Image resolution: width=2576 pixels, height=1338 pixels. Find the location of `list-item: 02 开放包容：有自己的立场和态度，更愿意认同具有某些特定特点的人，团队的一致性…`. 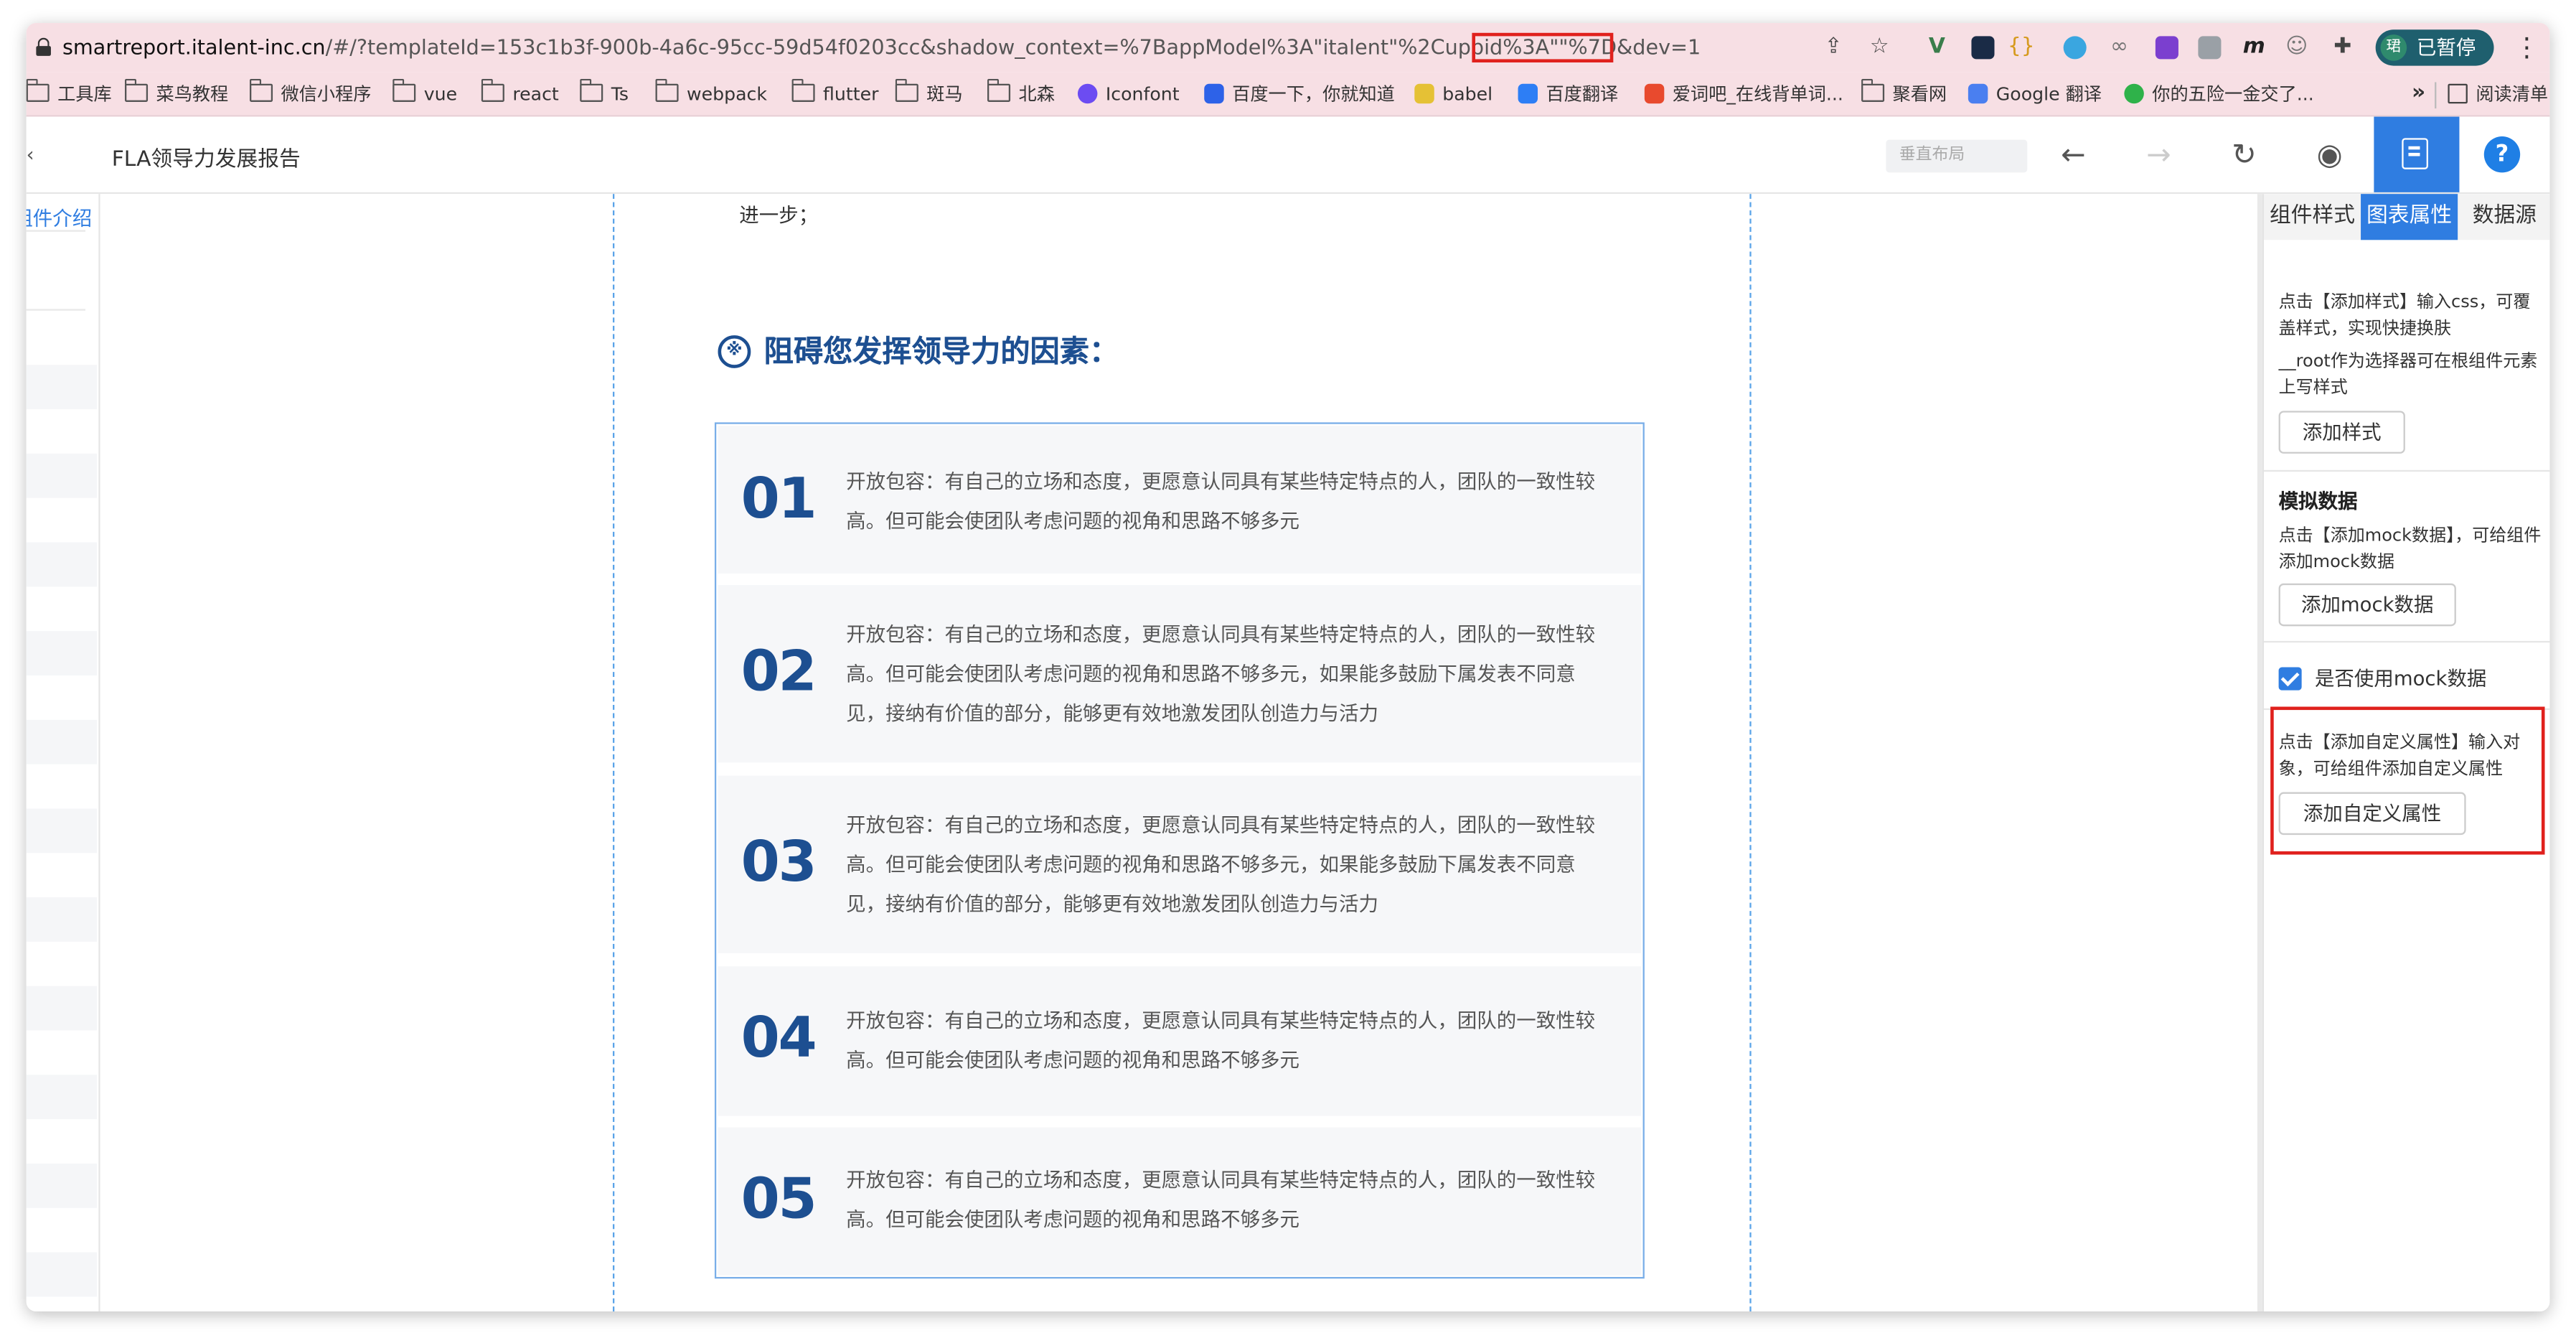

list-item: 02 开放包容：有自己的立场和态度，更愿意认同具有某些特定特点的人，团队的一致性… is located at coordinates (1180, 674).